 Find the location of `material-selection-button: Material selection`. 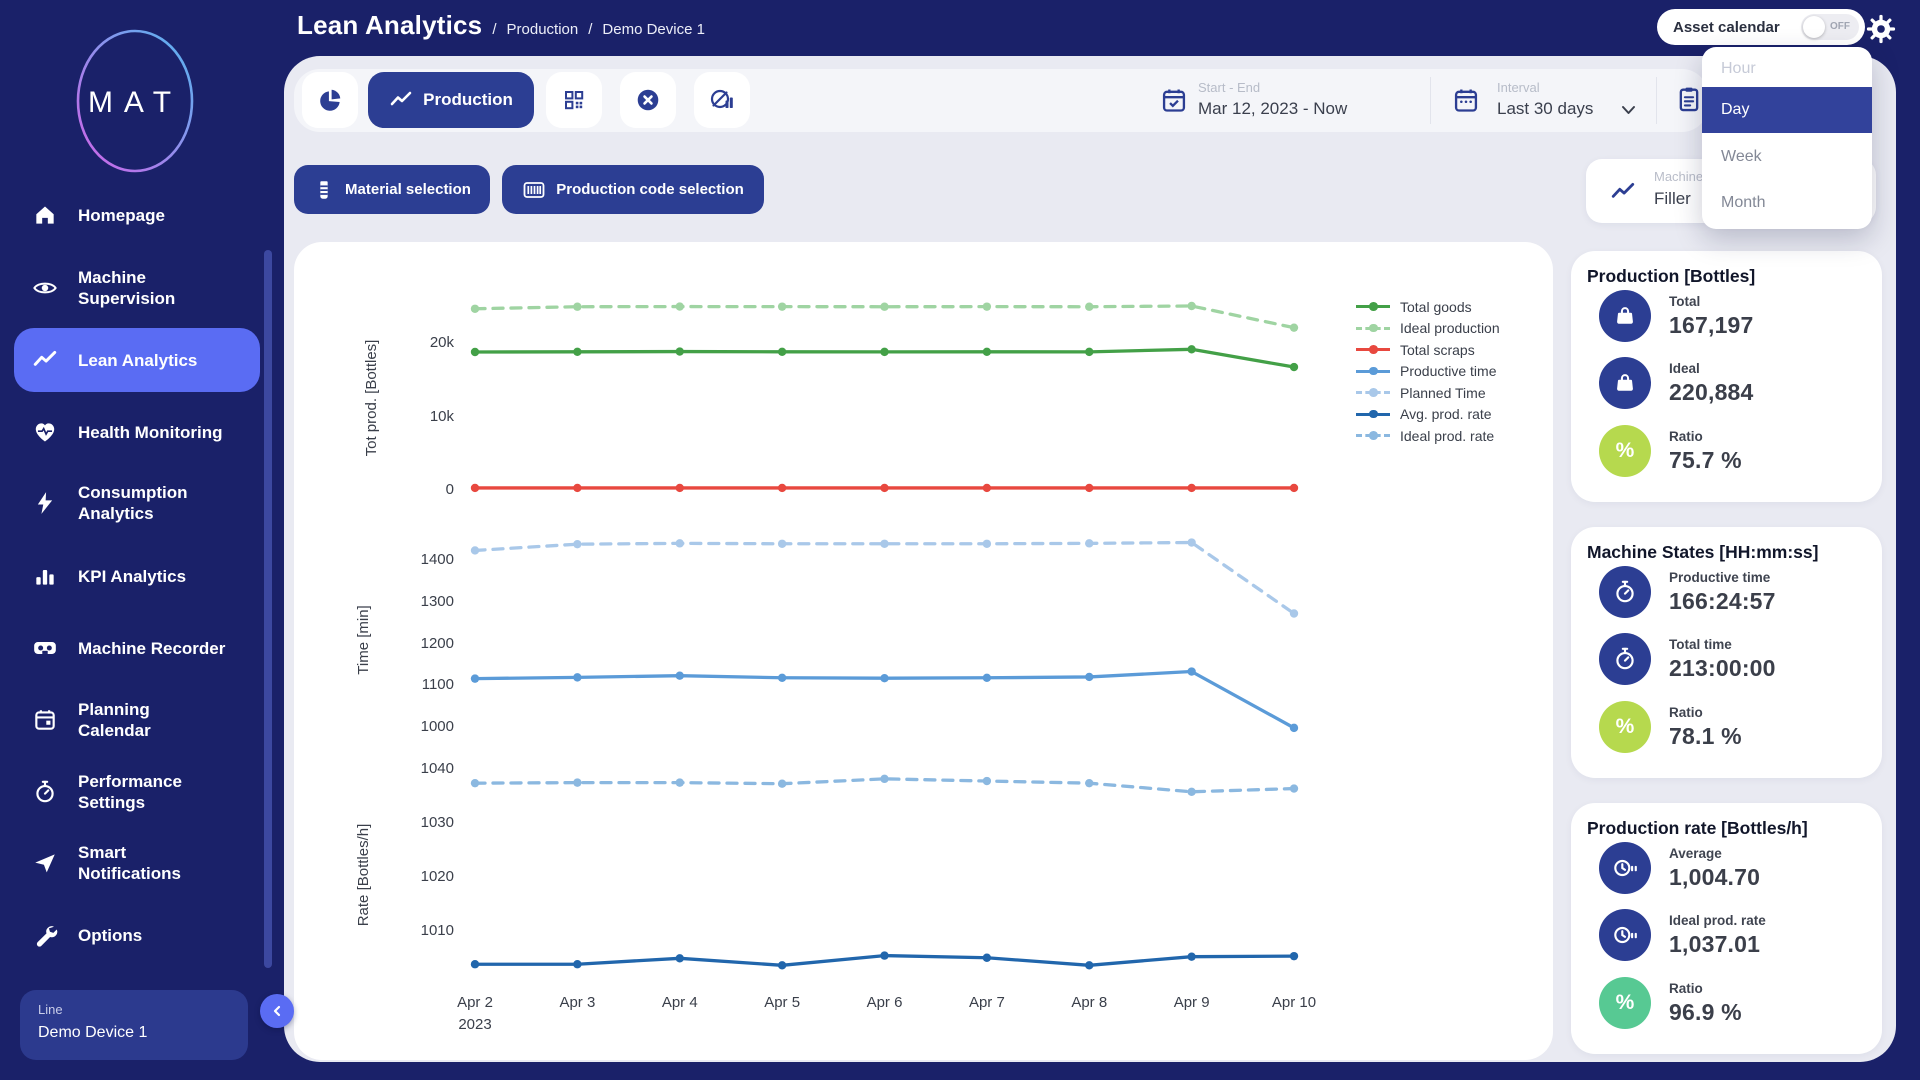

material-selection-button: Material selection is located at coordinates (392, 189).